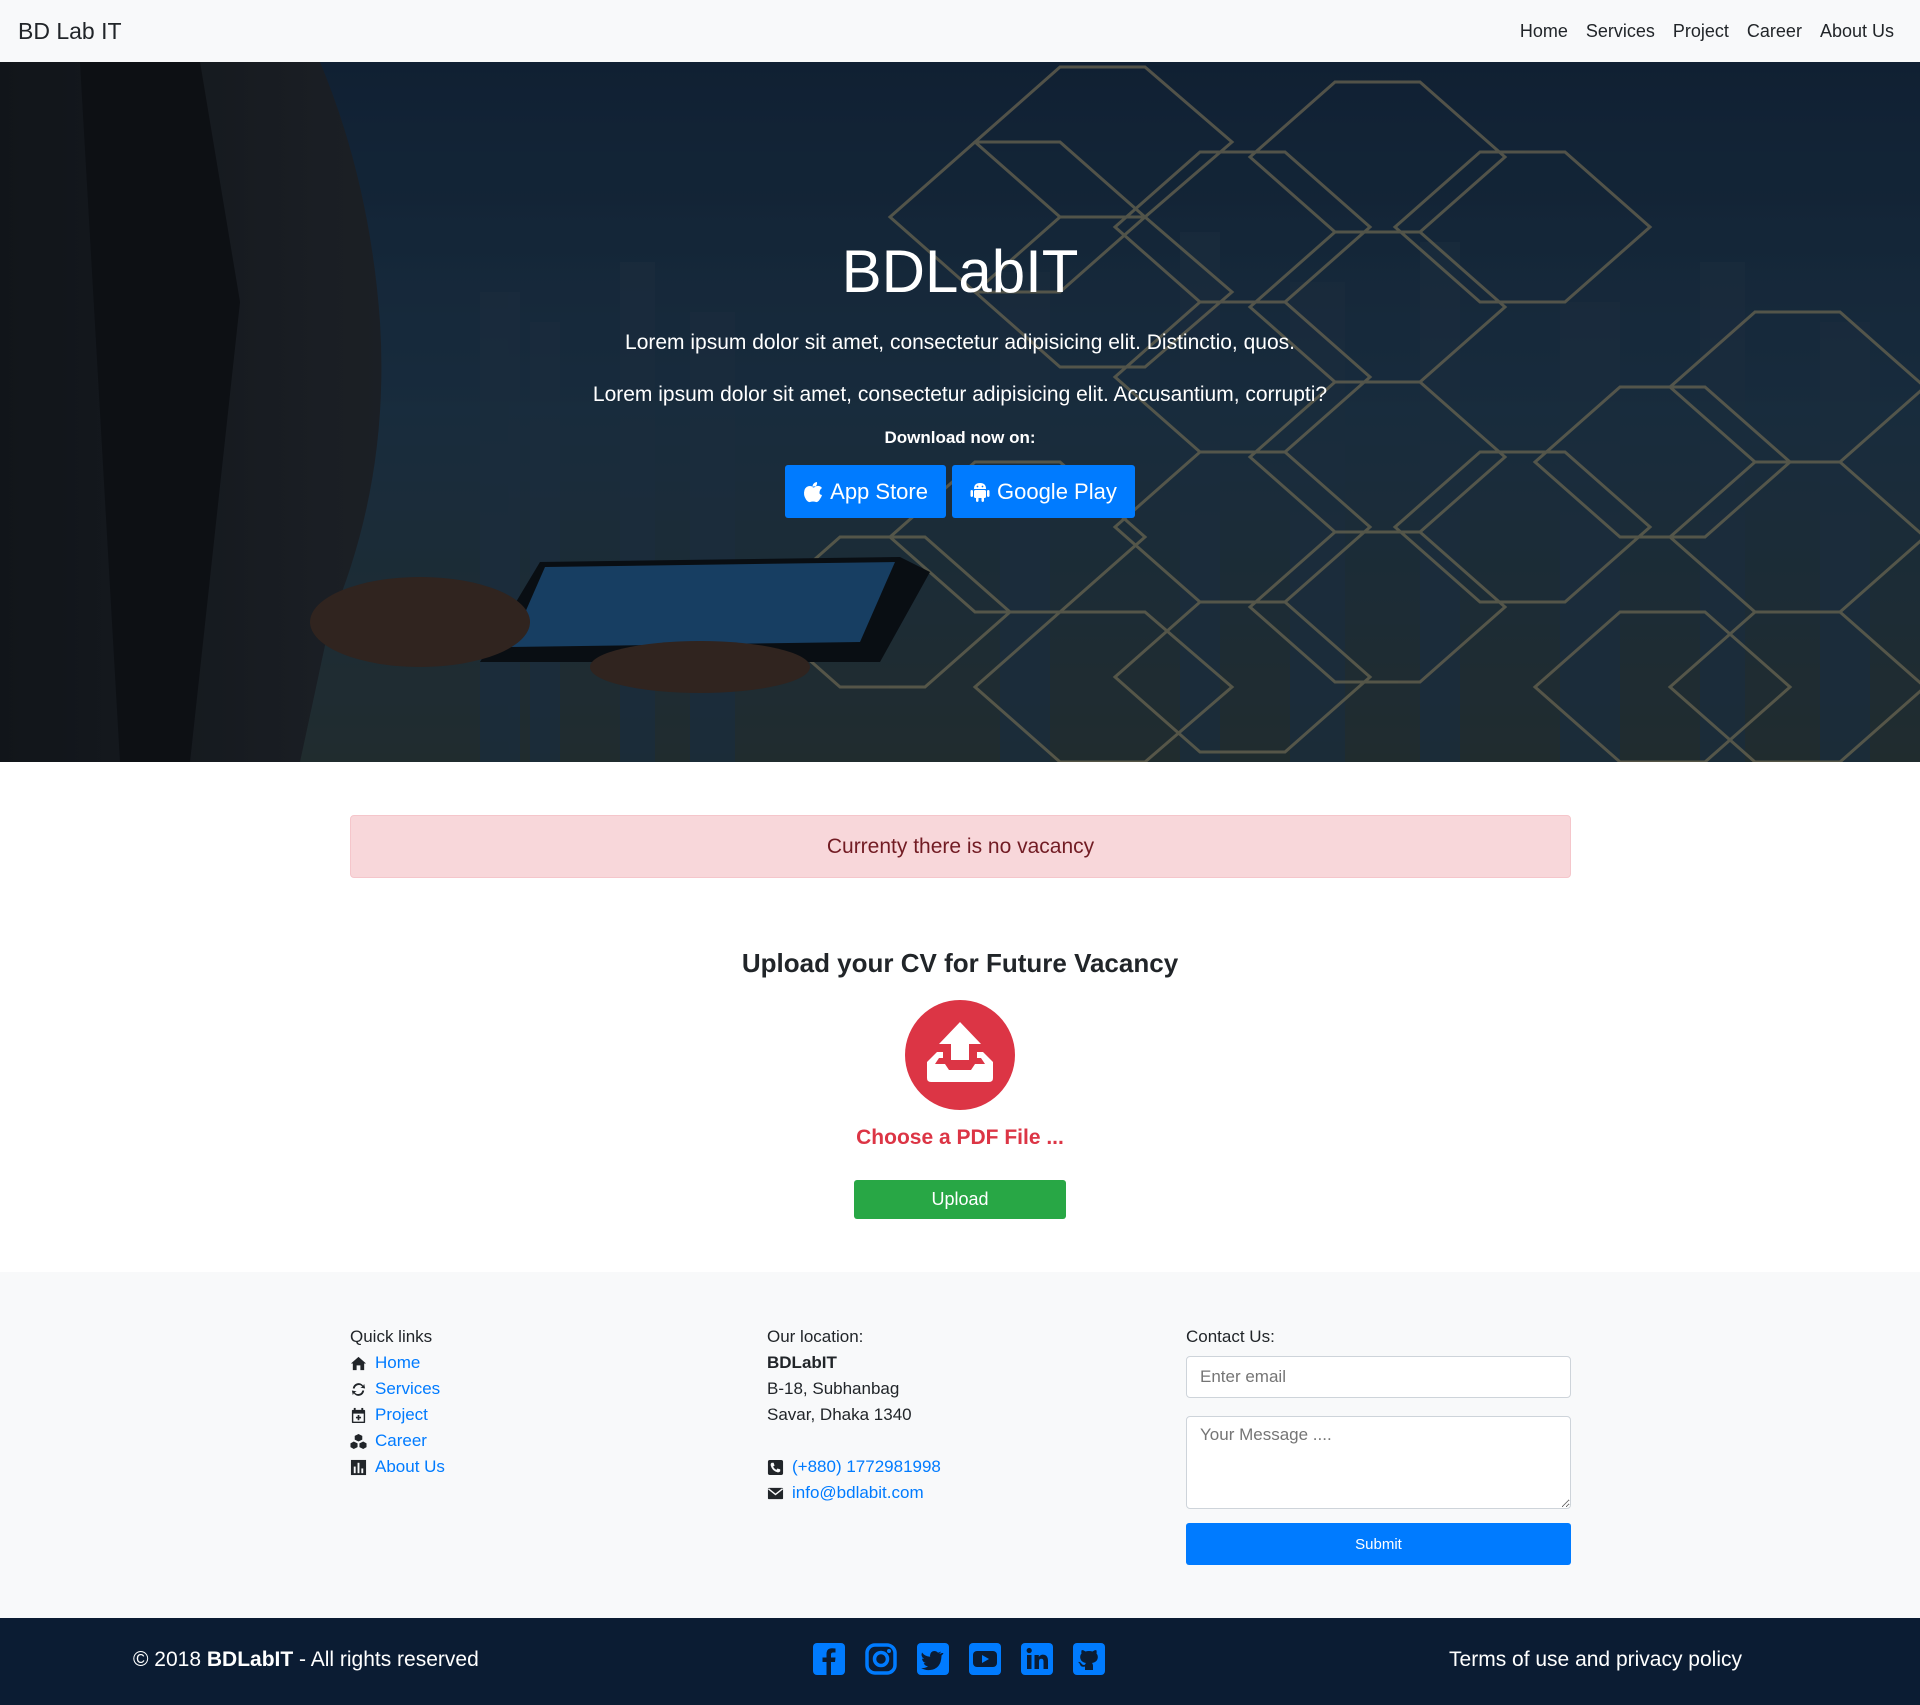 The image size is (1920, 1705). I want to click on instagram-icon, so click(881, 1659).